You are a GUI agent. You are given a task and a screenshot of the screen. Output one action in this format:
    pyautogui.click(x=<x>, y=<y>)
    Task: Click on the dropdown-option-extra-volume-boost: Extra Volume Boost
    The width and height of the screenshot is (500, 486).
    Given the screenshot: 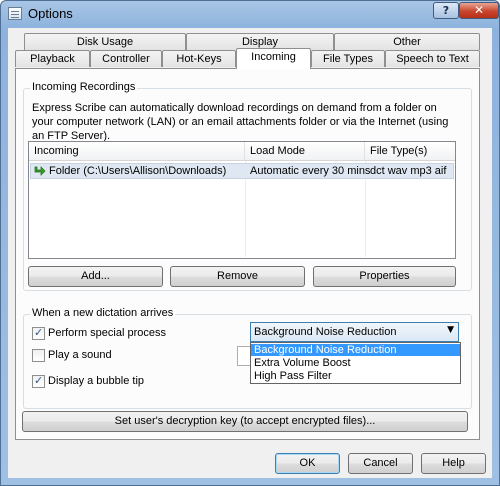 What is the action you would take?
    pyautogui.click(x=355, y=363)
    